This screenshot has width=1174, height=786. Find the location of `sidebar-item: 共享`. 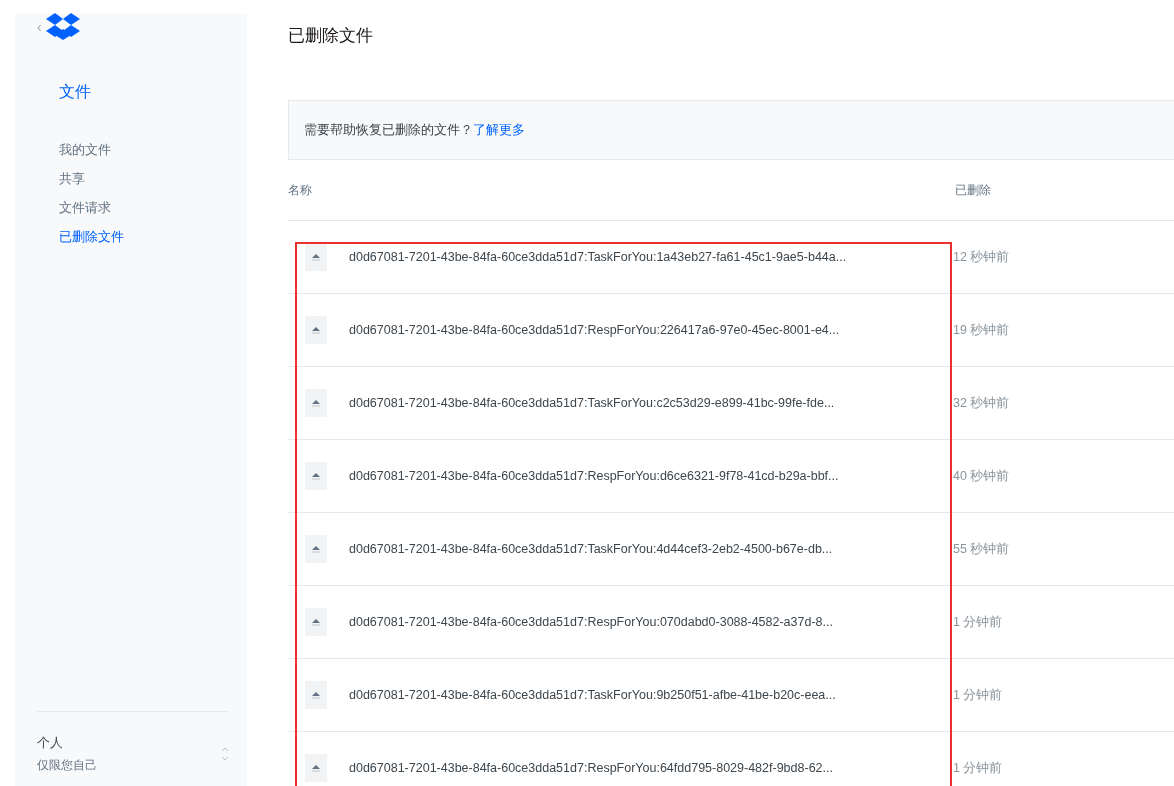

sidebar-item: 共享 is located at coordinates (144, 179).